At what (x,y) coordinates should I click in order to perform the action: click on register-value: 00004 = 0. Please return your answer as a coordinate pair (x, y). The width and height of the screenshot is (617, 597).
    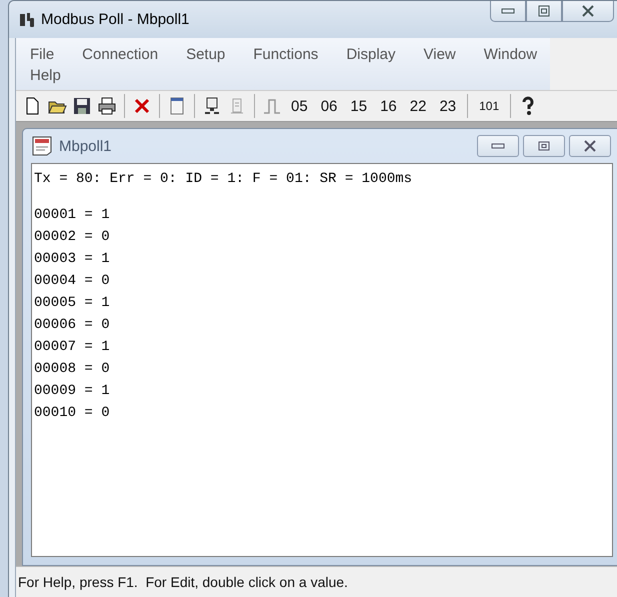
    Looking at the image, I should click on (72, 281).